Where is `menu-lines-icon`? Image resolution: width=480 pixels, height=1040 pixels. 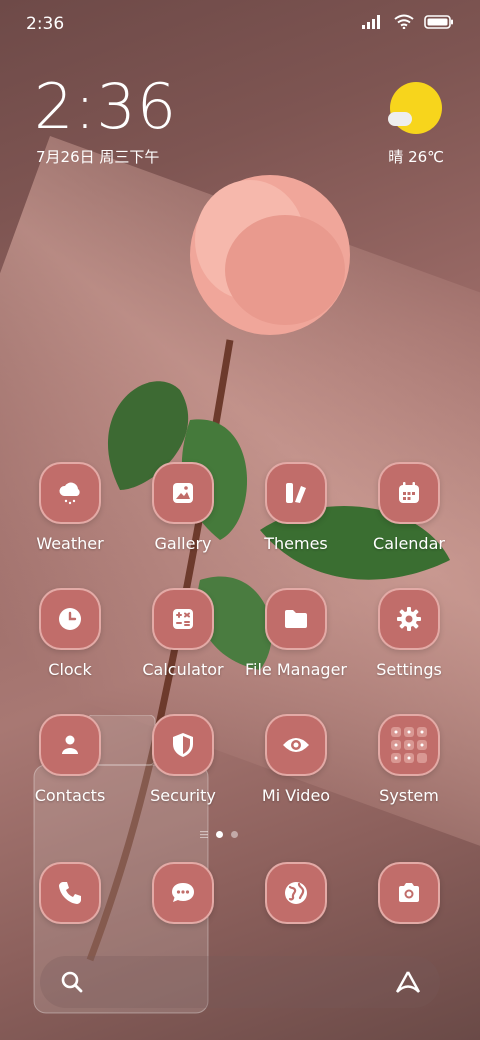 menu-lines-icon is located at coordinates (204, 834).